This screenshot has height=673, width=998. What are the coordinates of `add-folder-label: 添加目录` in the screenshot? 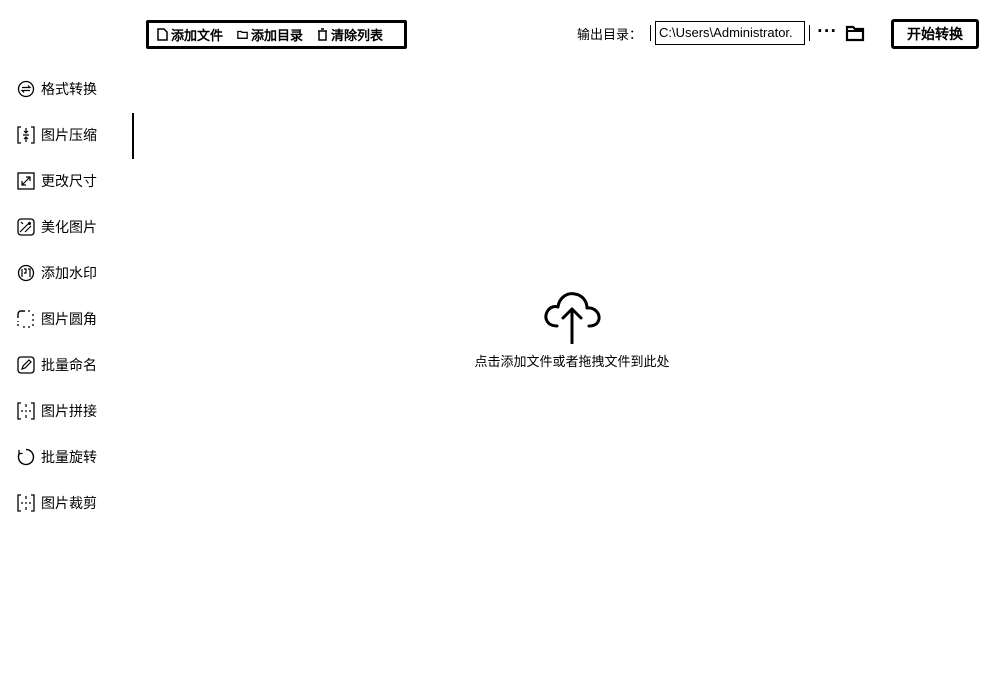 It's located at (277, 36).